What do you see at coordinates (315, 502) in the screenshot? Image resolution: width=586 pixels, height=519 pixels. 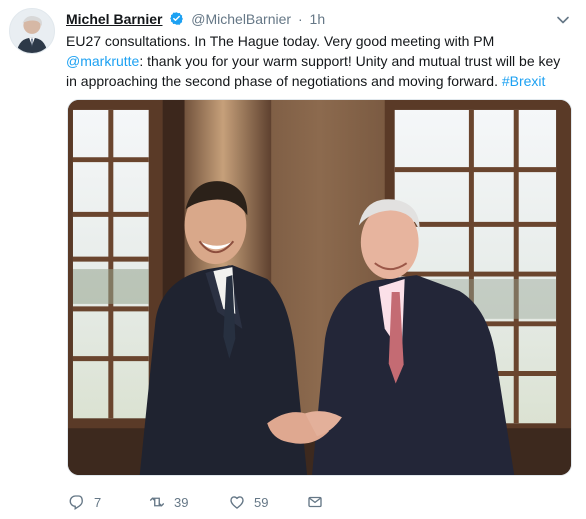 I see `direct-message-icon` at bounding box center [315, 502].